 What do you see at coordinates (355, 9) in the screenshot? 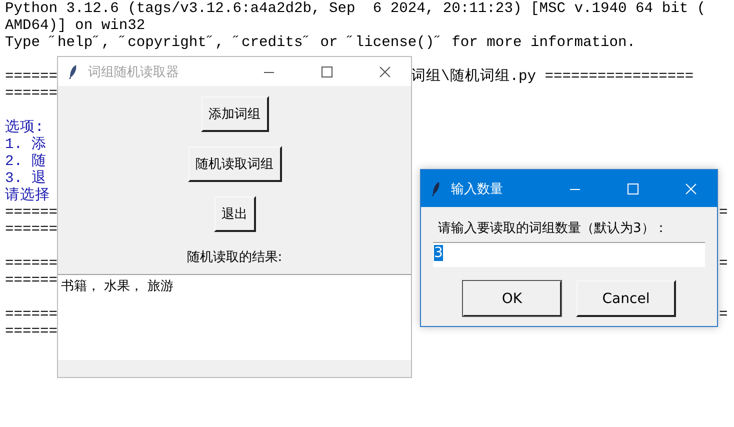
I see `console-line: Python 3.12.6 (tags/v3.12.6:a4a2d2b, Sep 6 2024, 20:11:23) [MSC v.1940 64 bit (` at bounding box center [355, 9].